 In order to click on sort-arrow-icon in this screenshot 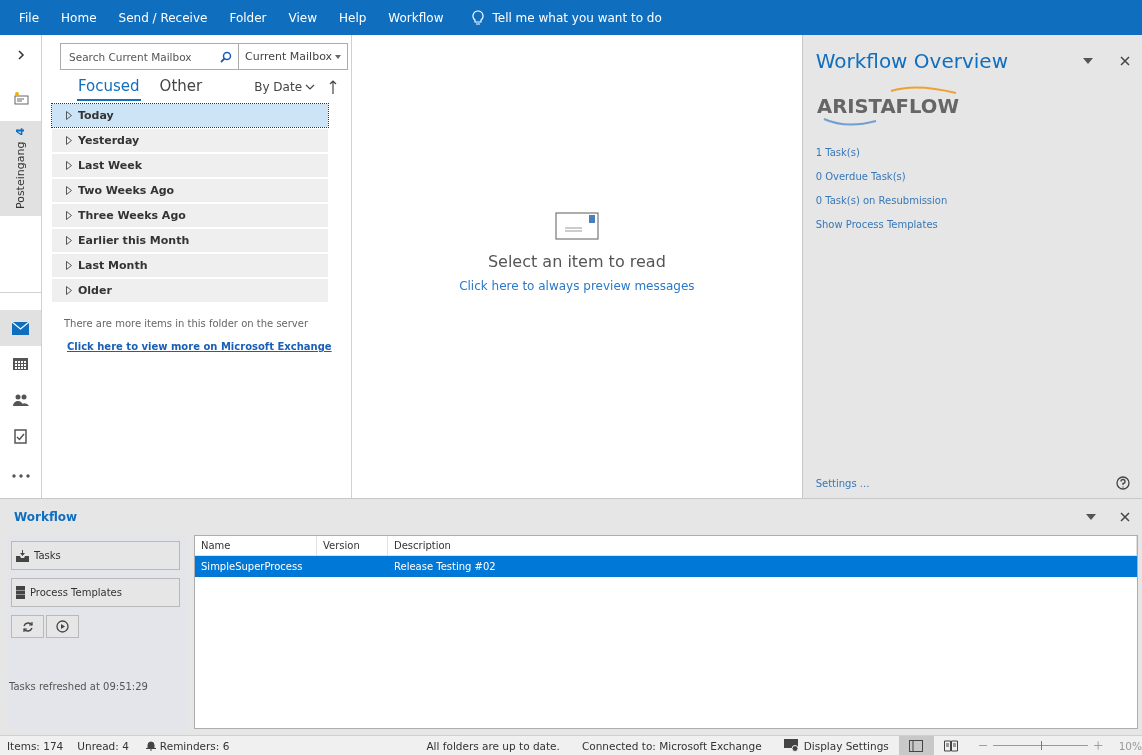, I will do `click(333, 87)`.